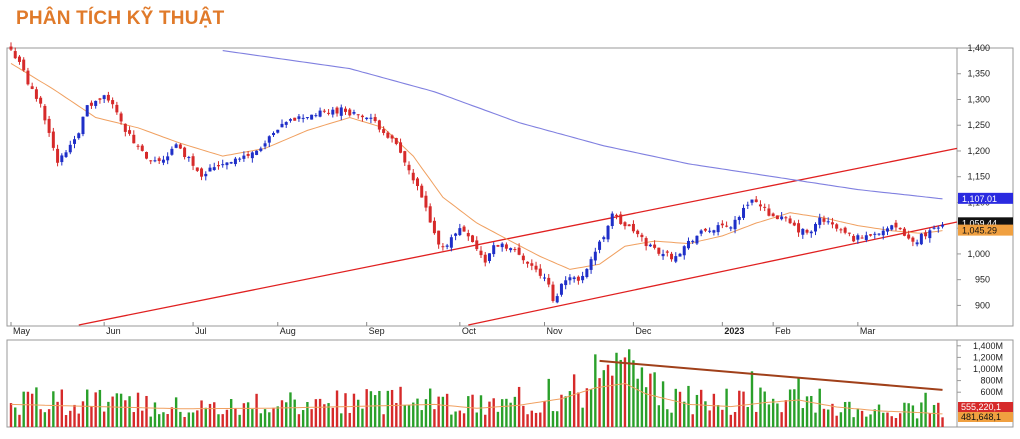 Image resolution: width=1020 pixels, height=439 pixels. I want to click on volume-tick-label: 600M, so click(991, 392).